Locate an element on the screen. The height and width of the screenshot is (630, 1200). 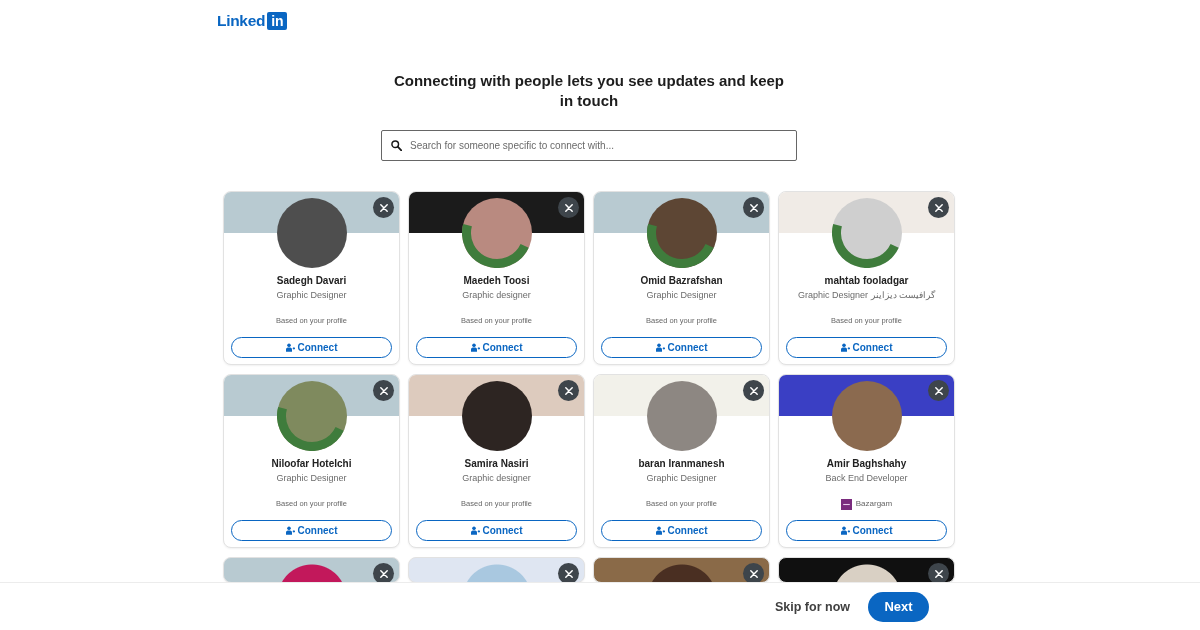
search-icon is located at coordinates (396, 145).